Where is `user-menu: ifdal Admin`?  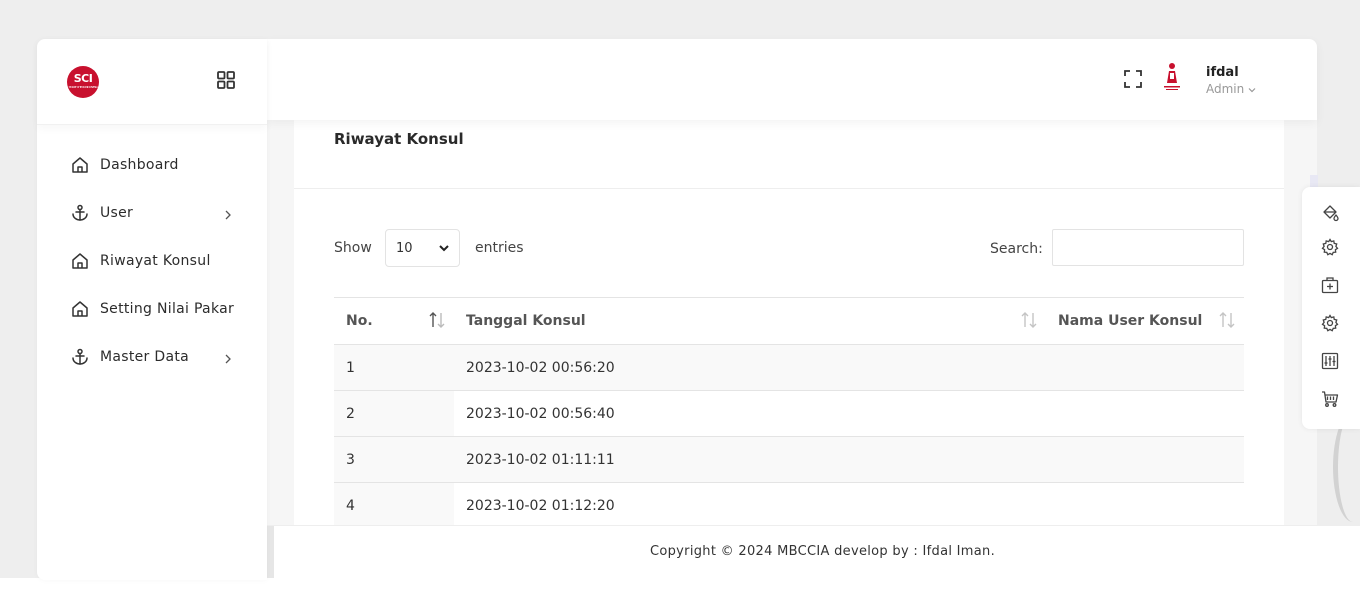
user-menu: ifdal Admin is located at coordinates (1231, 80).